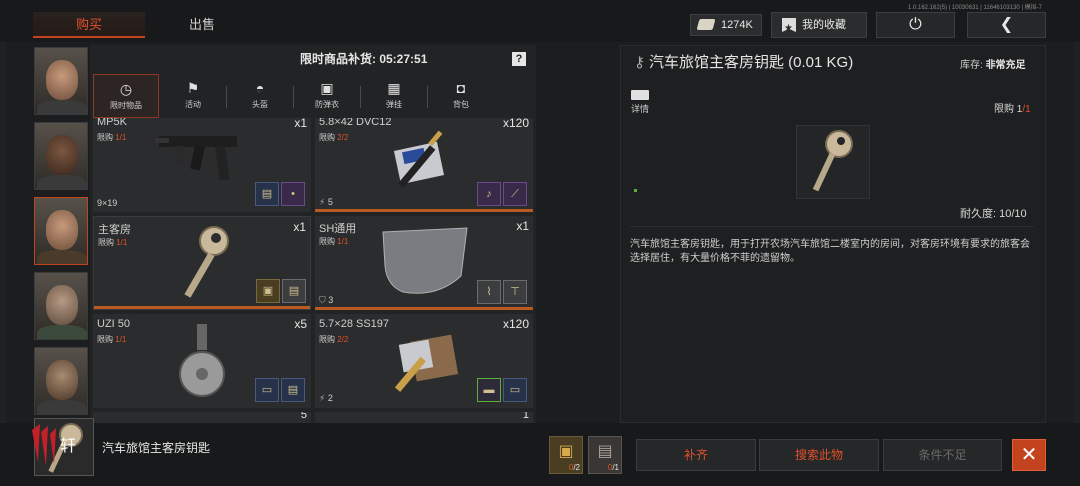  I want to click on favorites-button: 我的收藏, so click(819, 25).